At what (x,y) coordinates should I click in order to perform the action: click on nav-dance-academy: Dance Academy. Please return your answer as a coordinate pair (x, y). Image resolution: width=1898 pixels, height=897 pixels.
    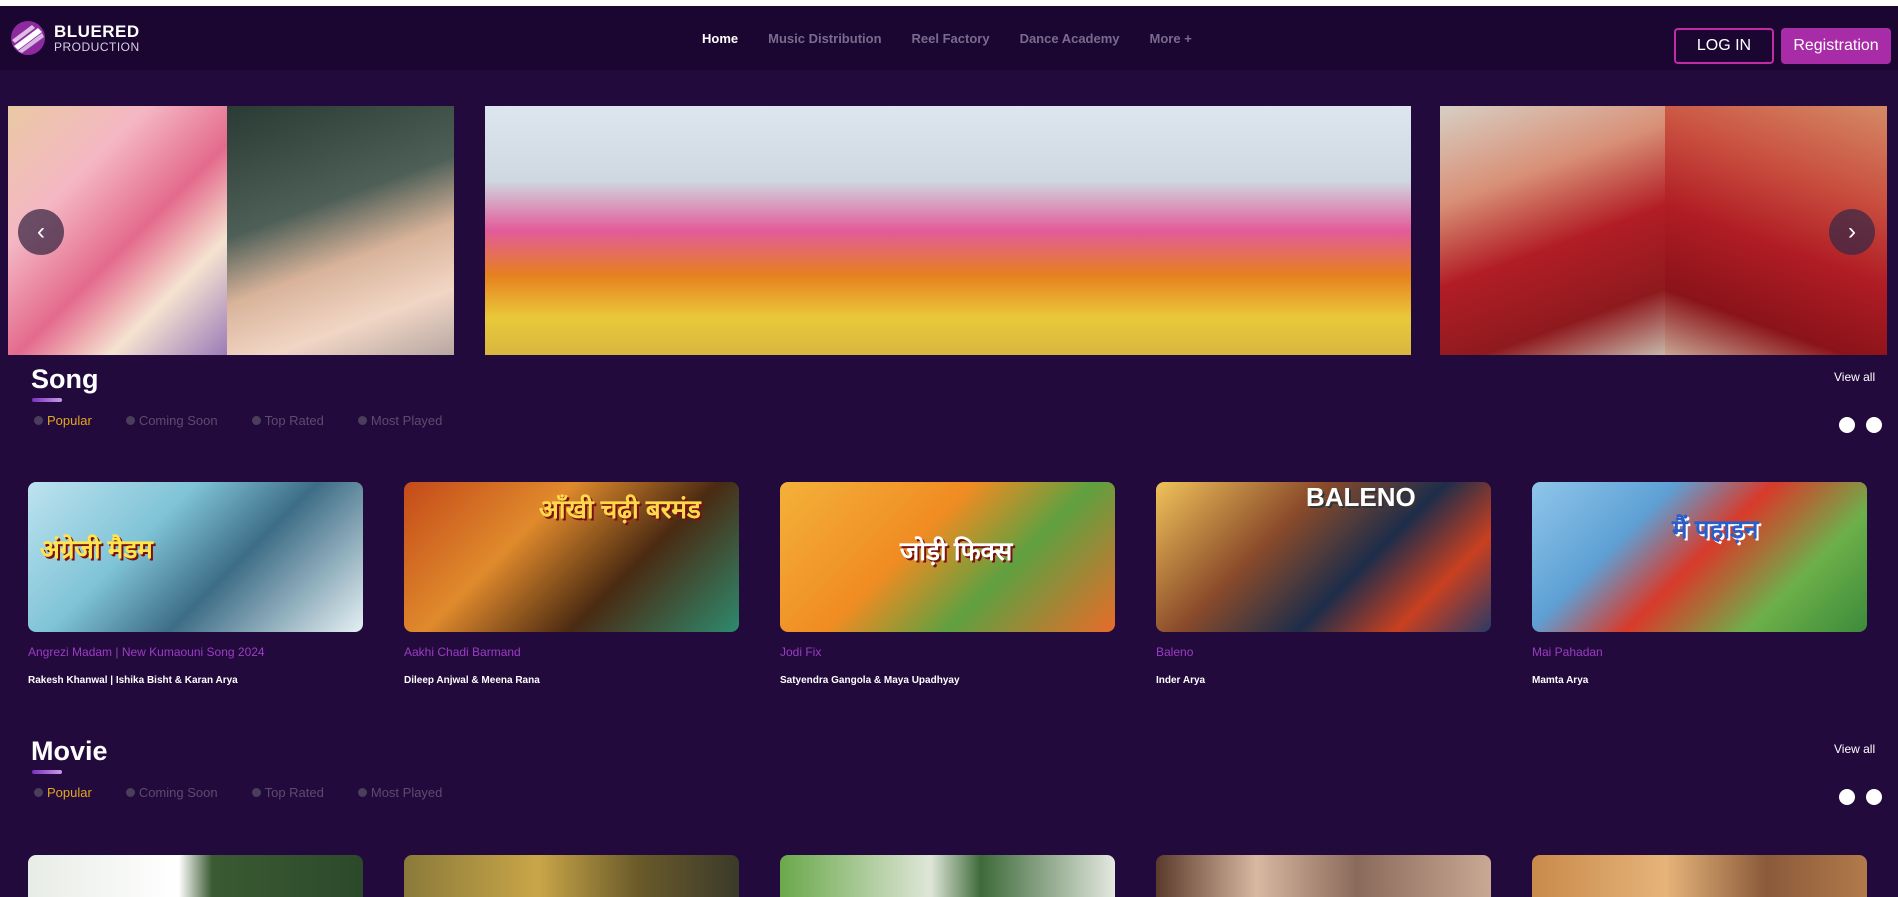
    Looking at the image, I should click on (1070, 38).